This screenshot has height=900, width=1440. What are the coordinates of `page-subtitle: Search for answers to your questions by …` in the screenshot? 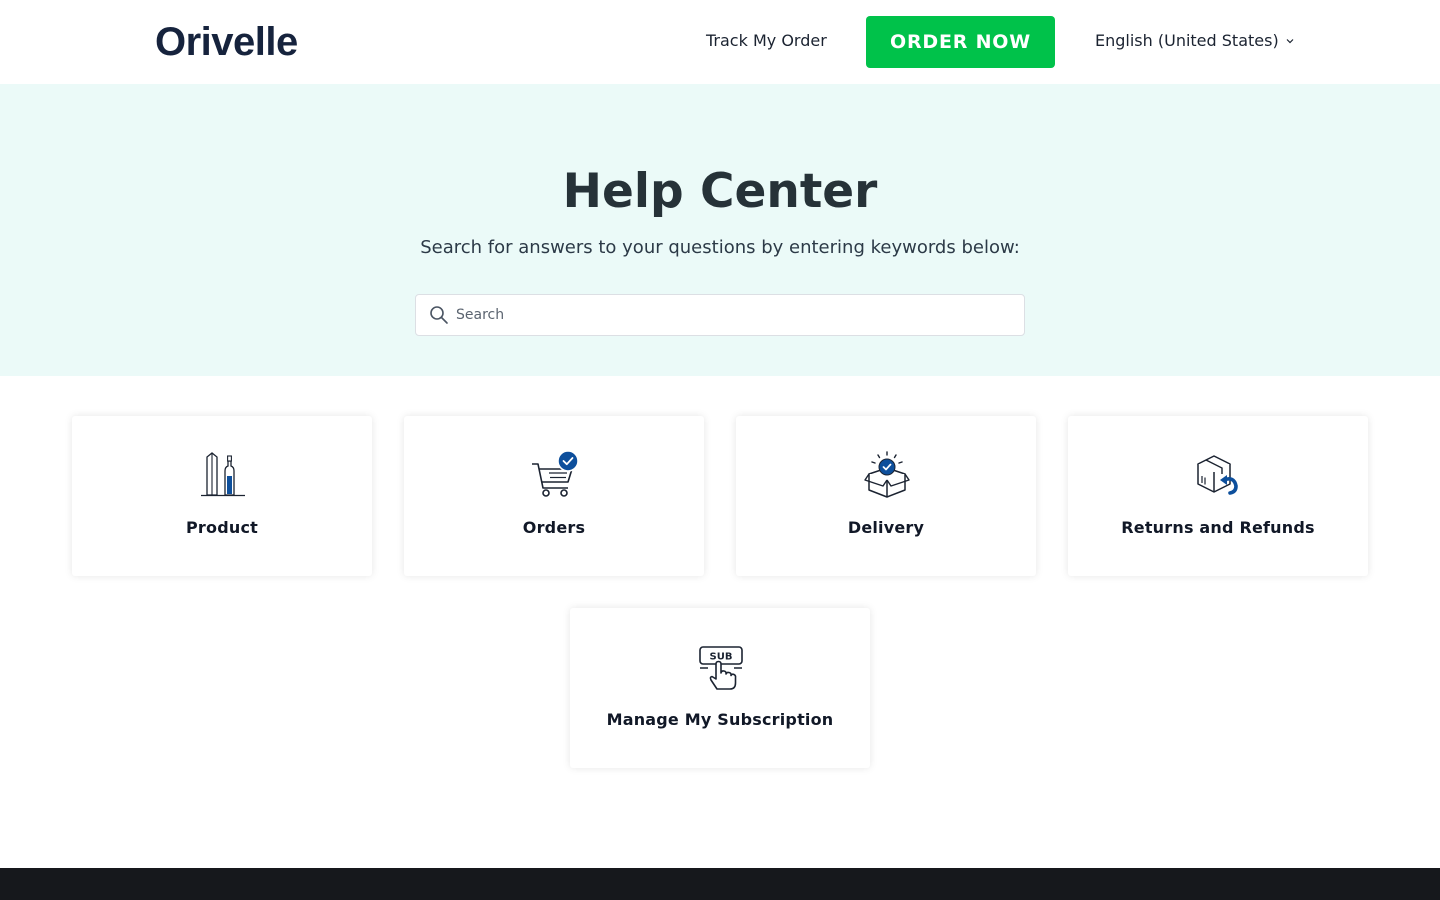 It's located at (720, 247).